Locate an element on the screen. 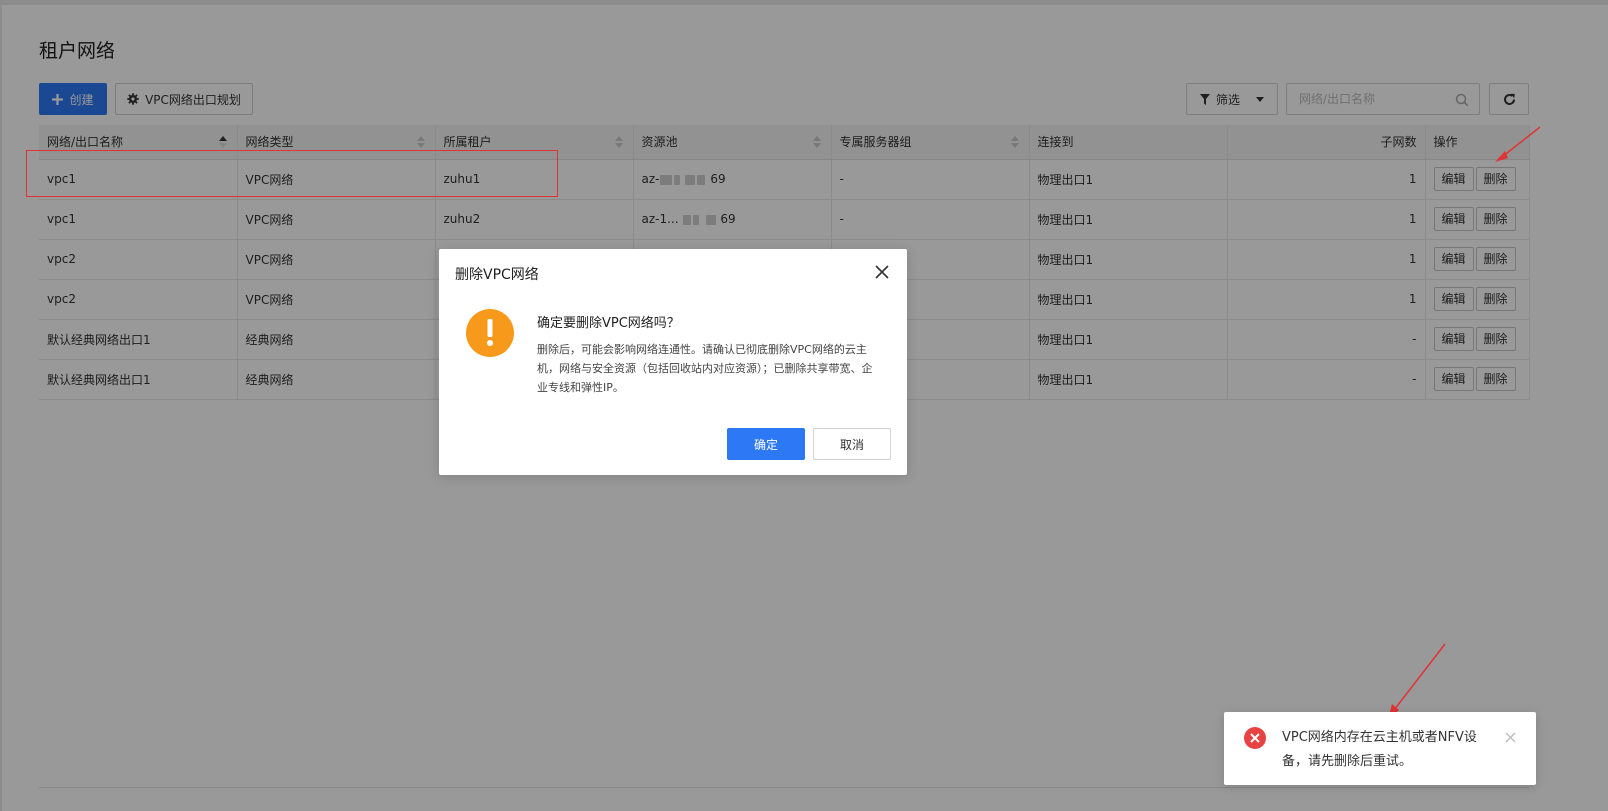  cancel-button: 取消 is located at coordinates (852, 444).